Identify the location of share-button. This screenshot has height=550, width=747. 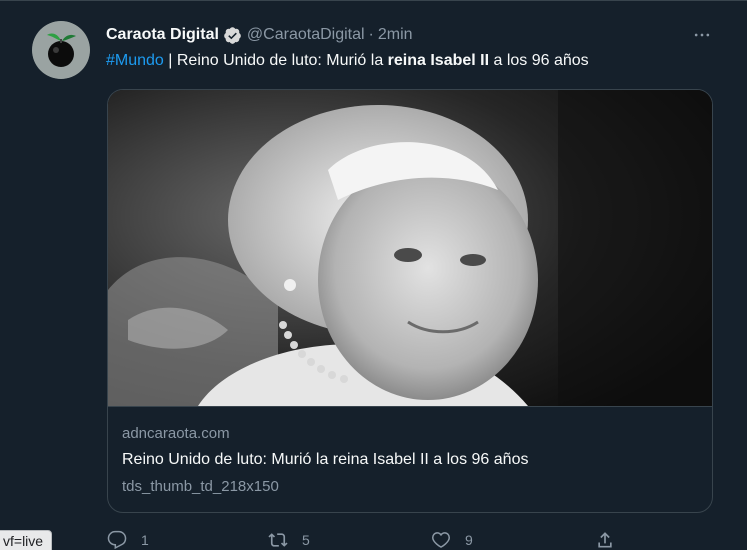
(605, 539).